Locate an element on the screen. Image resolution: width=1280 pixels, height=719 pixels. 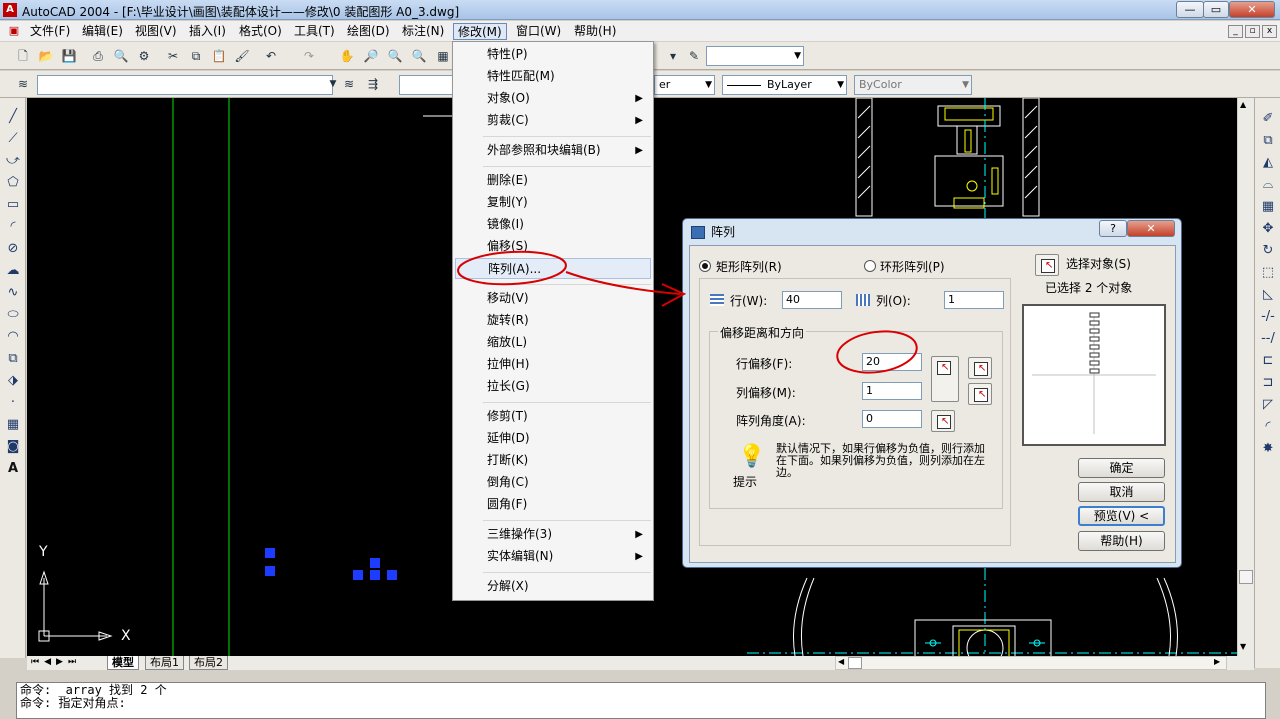
preview-button: 预览(V) < is located at coordinates (1121, 516).